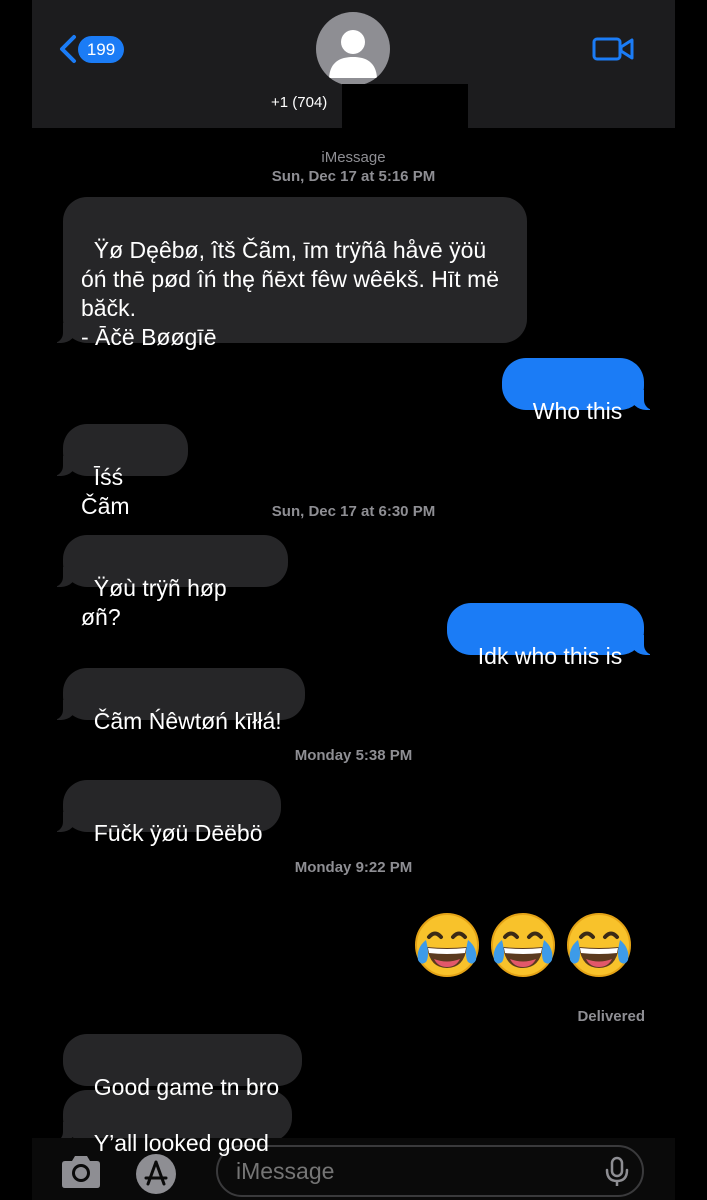 The image size is (707, 1200). I want to click on microphone-icon, so click(617, 1172).